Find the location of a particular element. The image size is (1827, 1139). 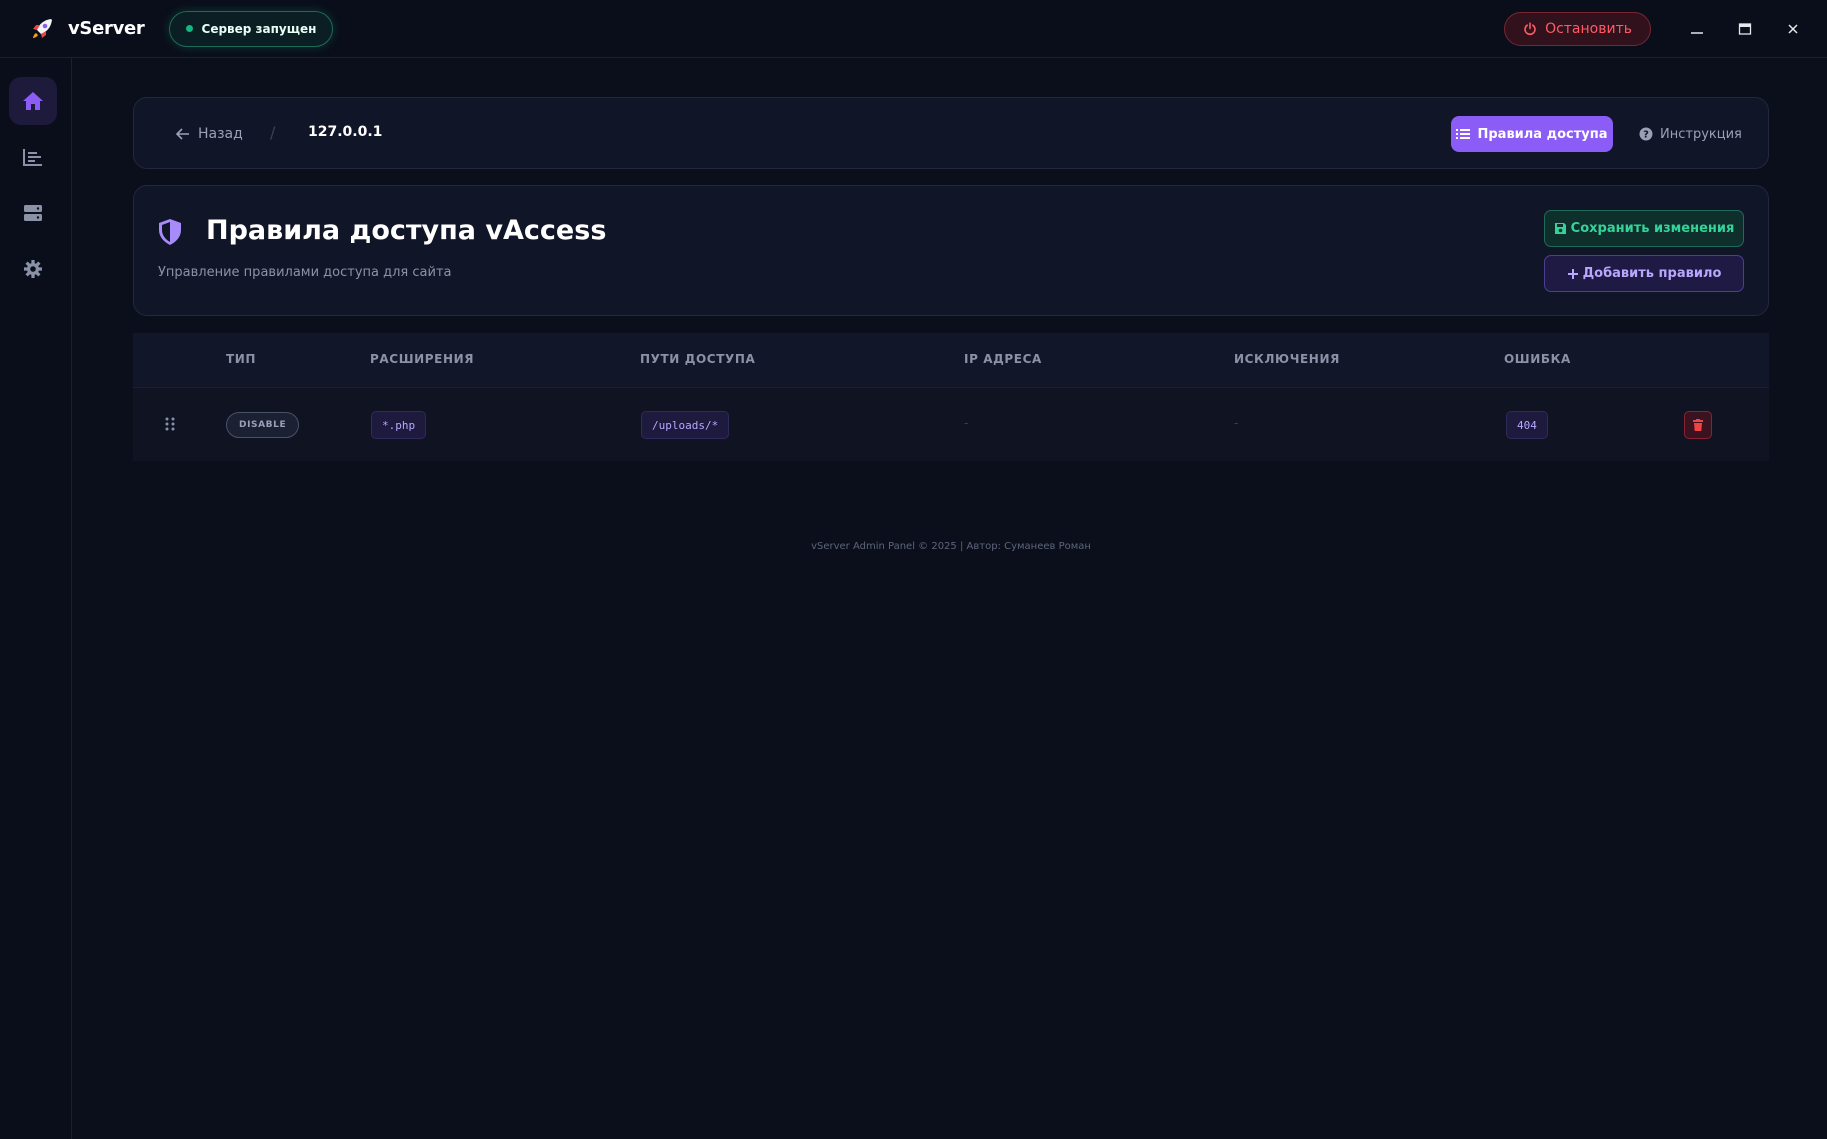

column-header-error: ОШИБКА is located at coordinates (1537, 359).